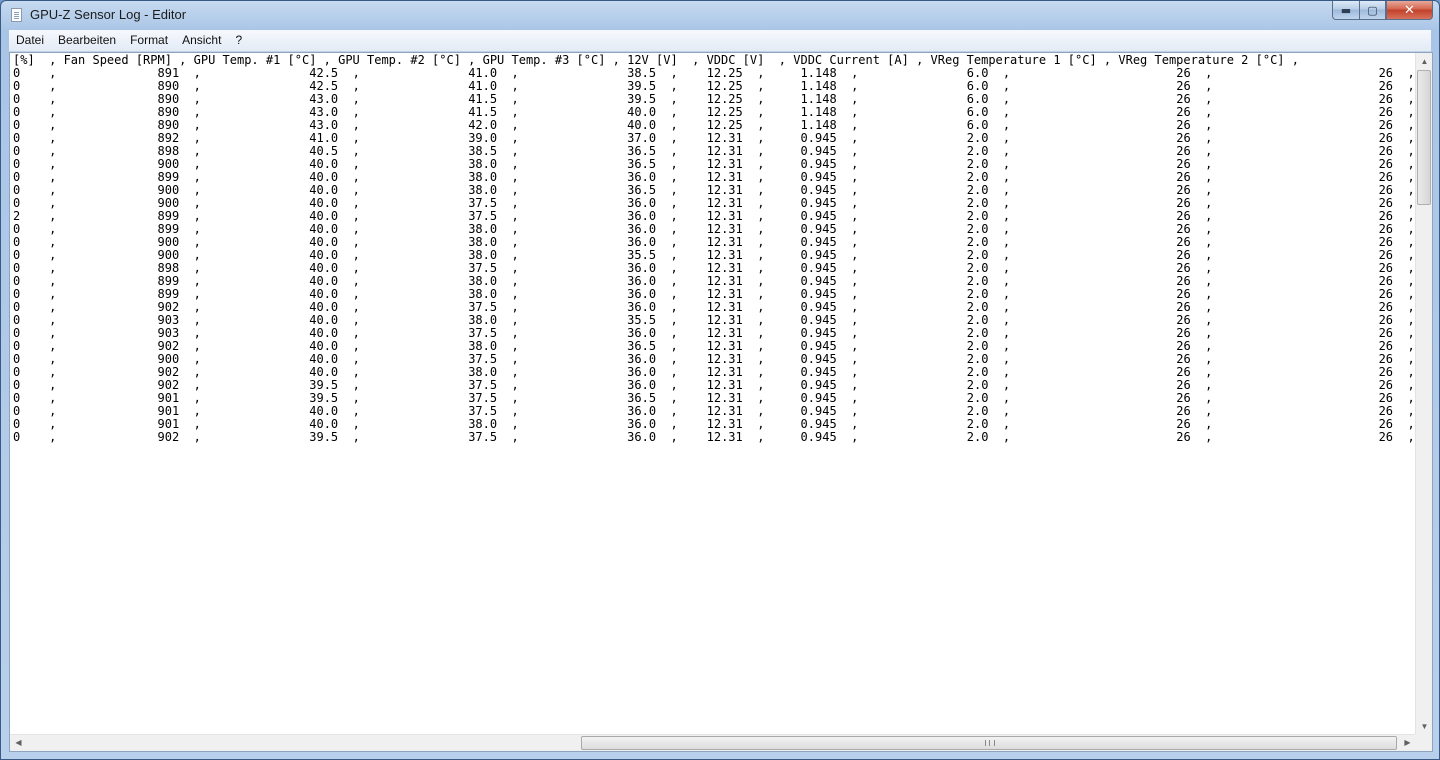 The width and height of the screenshot is (1440, 760). What do you see at coordinates (720, 15) in the screenshot?
I see `title-bar: GPU-Z Sensor Log - Editor ▬ ▢ ✕` at bounding box center [720, 15].